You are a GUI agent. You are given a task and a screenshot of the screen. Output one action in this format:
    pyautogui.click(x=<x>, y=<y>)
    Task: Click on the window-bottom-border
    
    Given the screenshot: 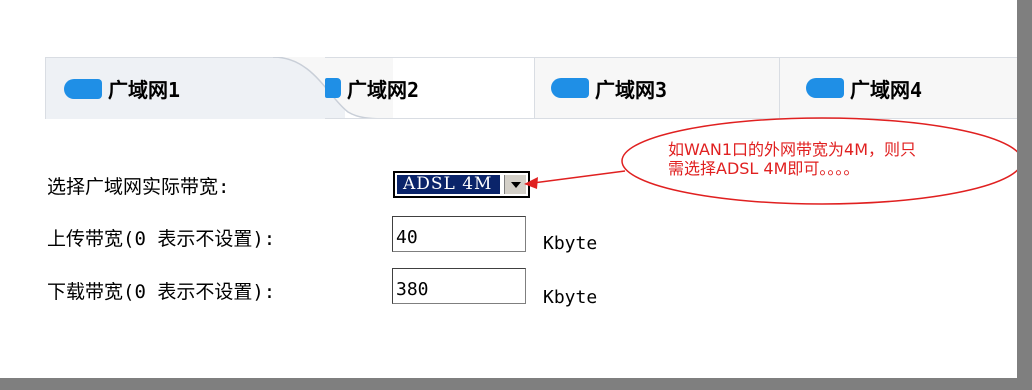 What is the action you would take?
    pyautogui.click(x=516, y=384)
    